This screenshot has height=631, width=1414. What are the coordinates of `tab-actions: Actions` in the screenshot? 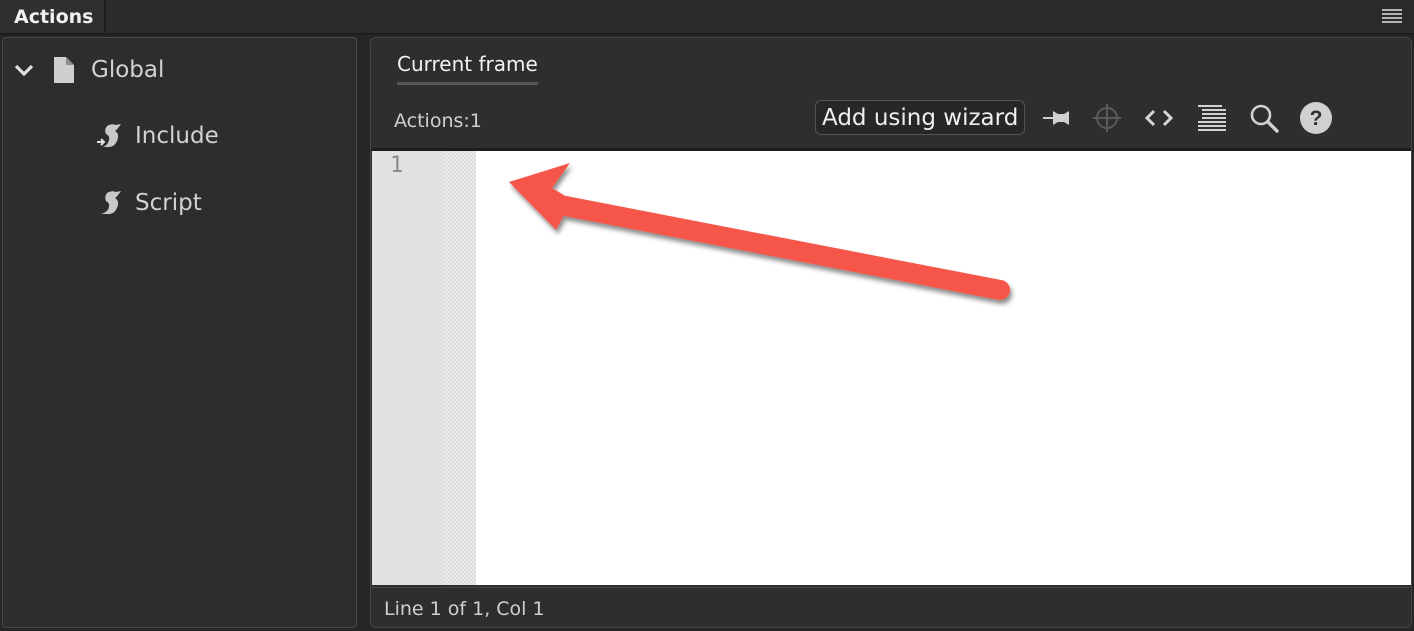 It's located at (53, 16).